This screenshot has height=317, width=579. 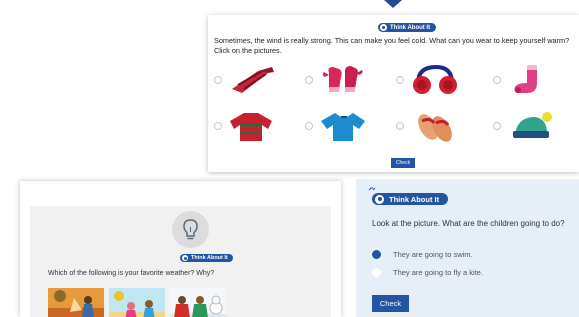 What do you see at coordinates (532, 125) in the screenshot?
I see `winter-hat-icon` at bounding box center [532, 125].